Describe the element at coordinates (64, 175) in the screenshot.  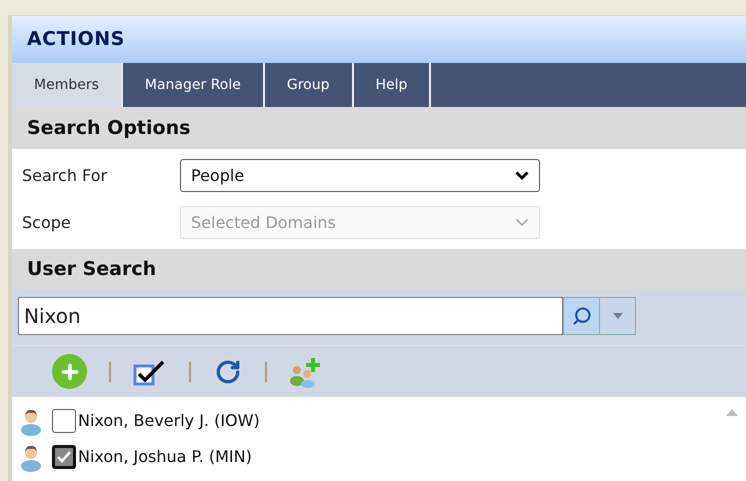
I see `field-label: Search For` at that location.